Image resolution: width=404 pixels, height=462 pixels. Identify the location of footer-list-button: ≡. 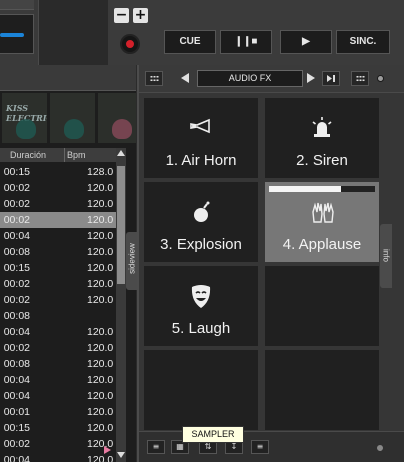
(156, 447).